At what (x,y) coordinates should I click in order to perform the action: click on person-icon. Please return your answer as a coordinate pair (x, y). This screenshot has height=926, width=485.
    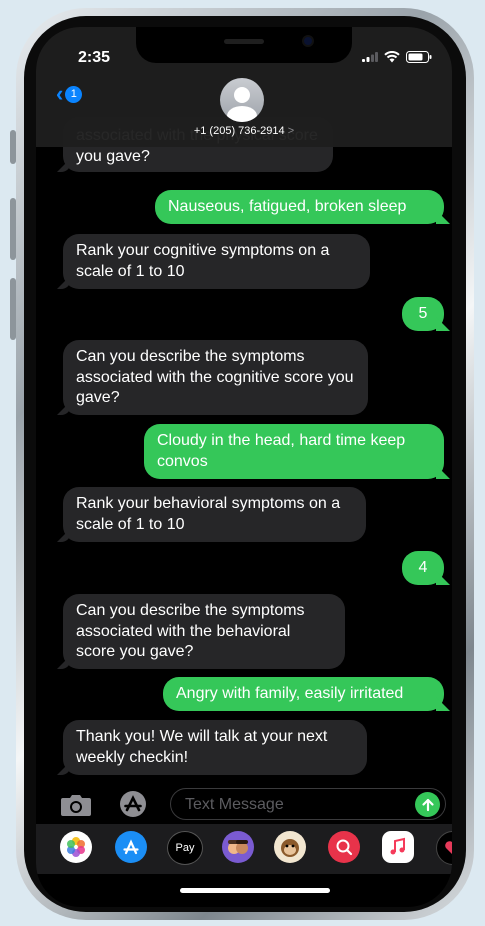
    Looking at the image, I should click on (242, 104).